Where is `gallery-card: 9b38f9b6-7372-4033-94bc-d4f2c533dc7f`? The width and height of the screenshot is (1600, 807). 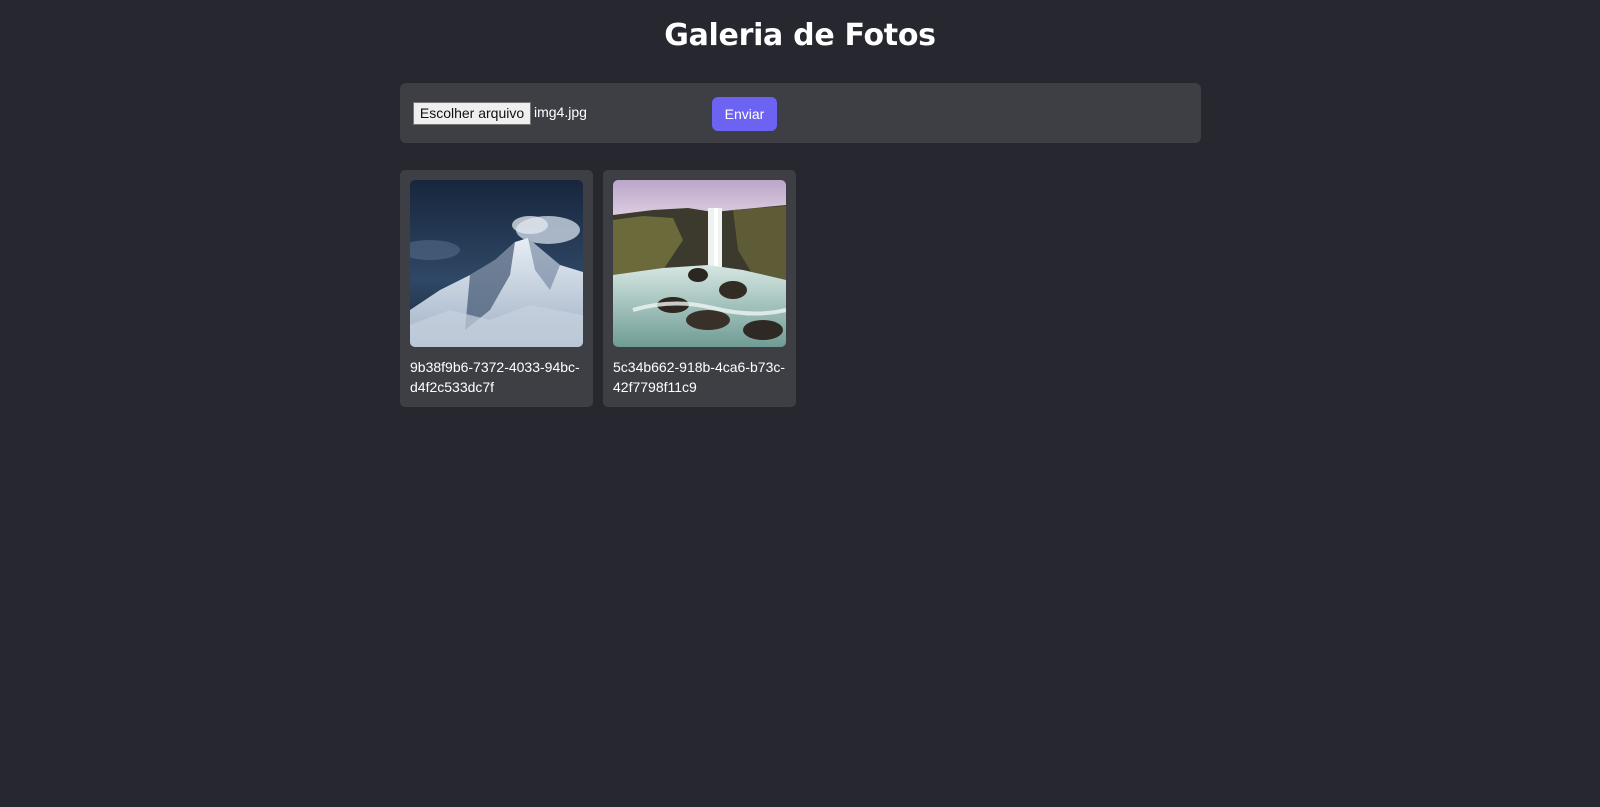 gallery-card: 9b38f9b6-7372-4033-94bc-d4f2c533dc7f is located at coordinates (496, 288).